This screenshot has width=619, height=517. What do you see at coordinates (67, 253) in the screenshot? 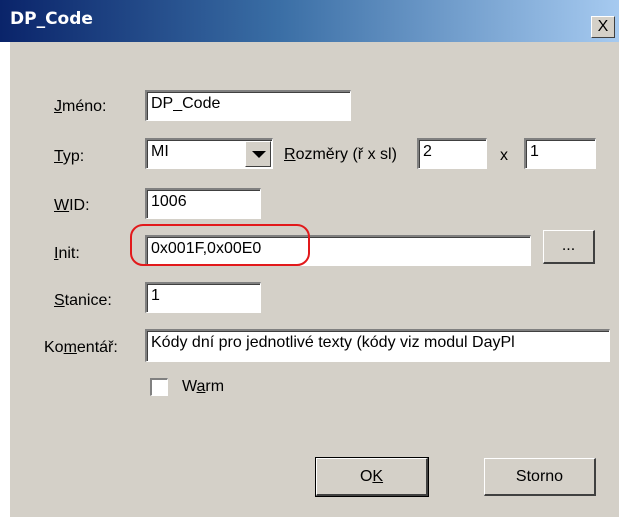
I see `init-label: Init:` at bounding box center [67, 253].